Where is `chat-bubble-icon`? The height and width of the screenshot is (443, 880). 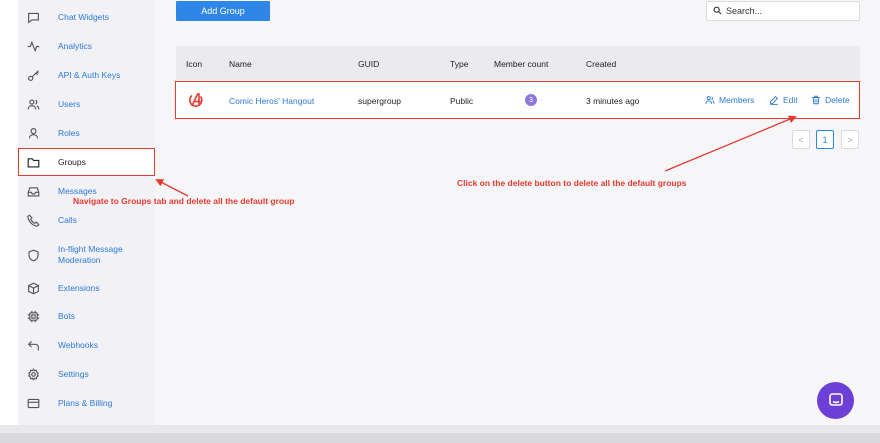
chat-bubble-icon is located at coordinates (836, 401).